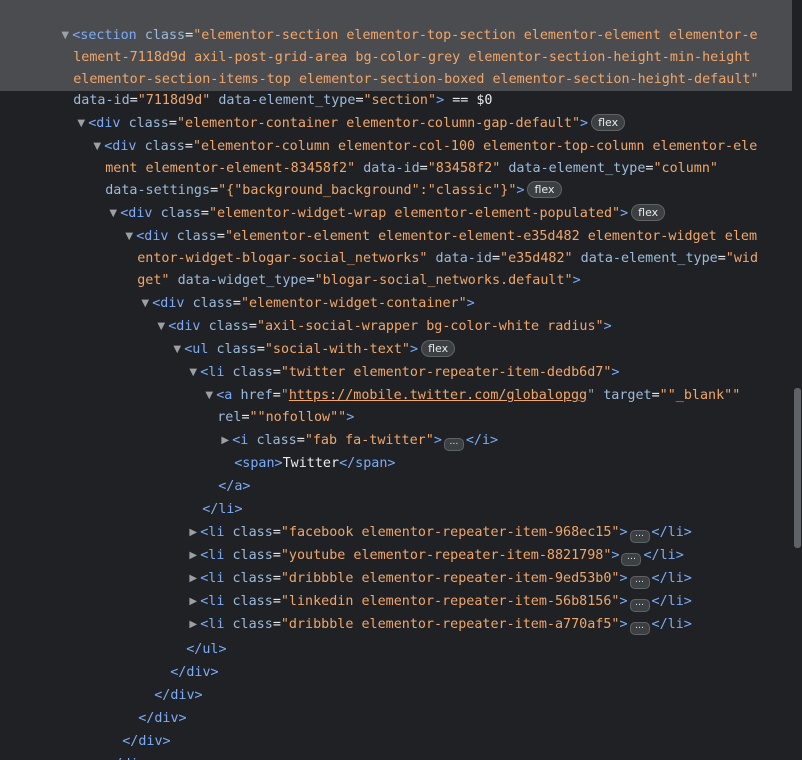 This screenshot has width=802, height=760. What do you see at coordinates (190, 637) in the screenshot?
I see `dom-node-ul-close: </ul>` at bounding box center [190, 637].